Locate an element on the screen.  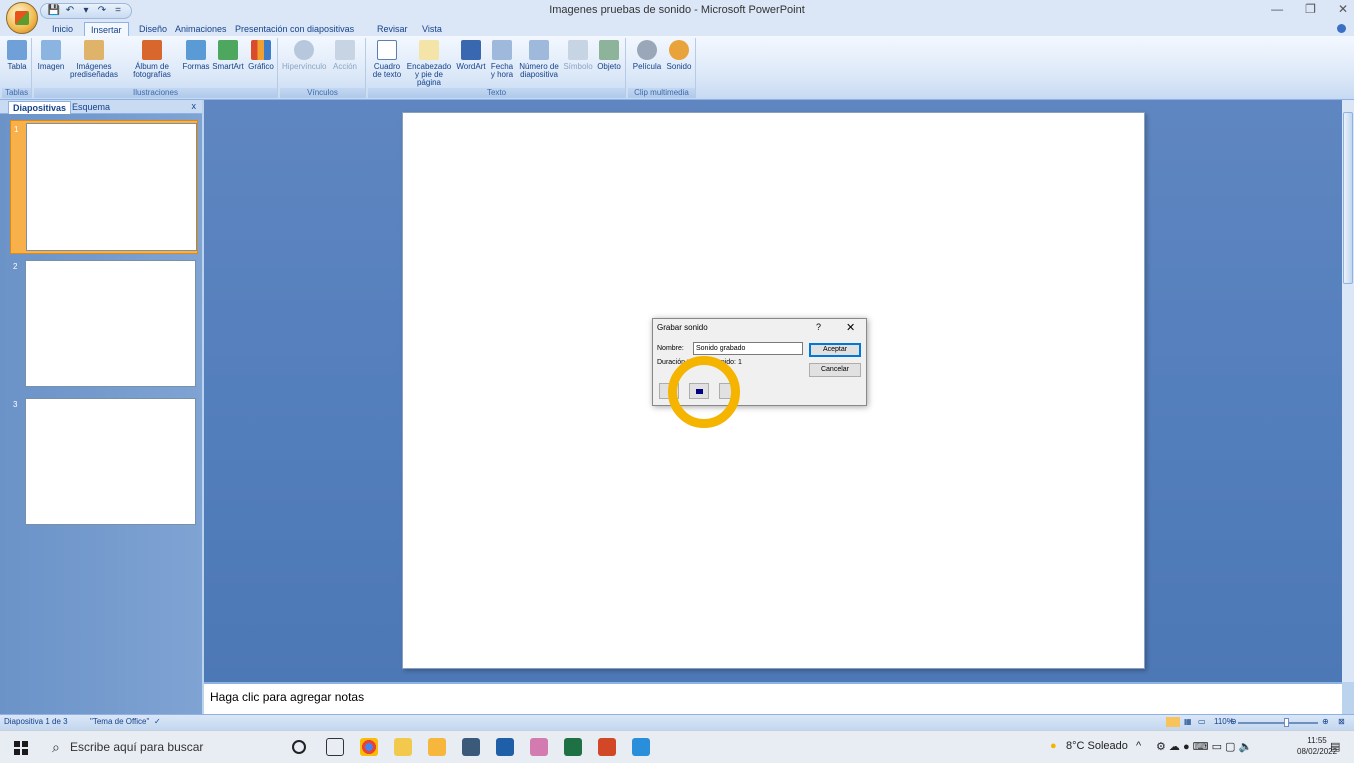
zoom-slider is located at coordinates (1278, 723).